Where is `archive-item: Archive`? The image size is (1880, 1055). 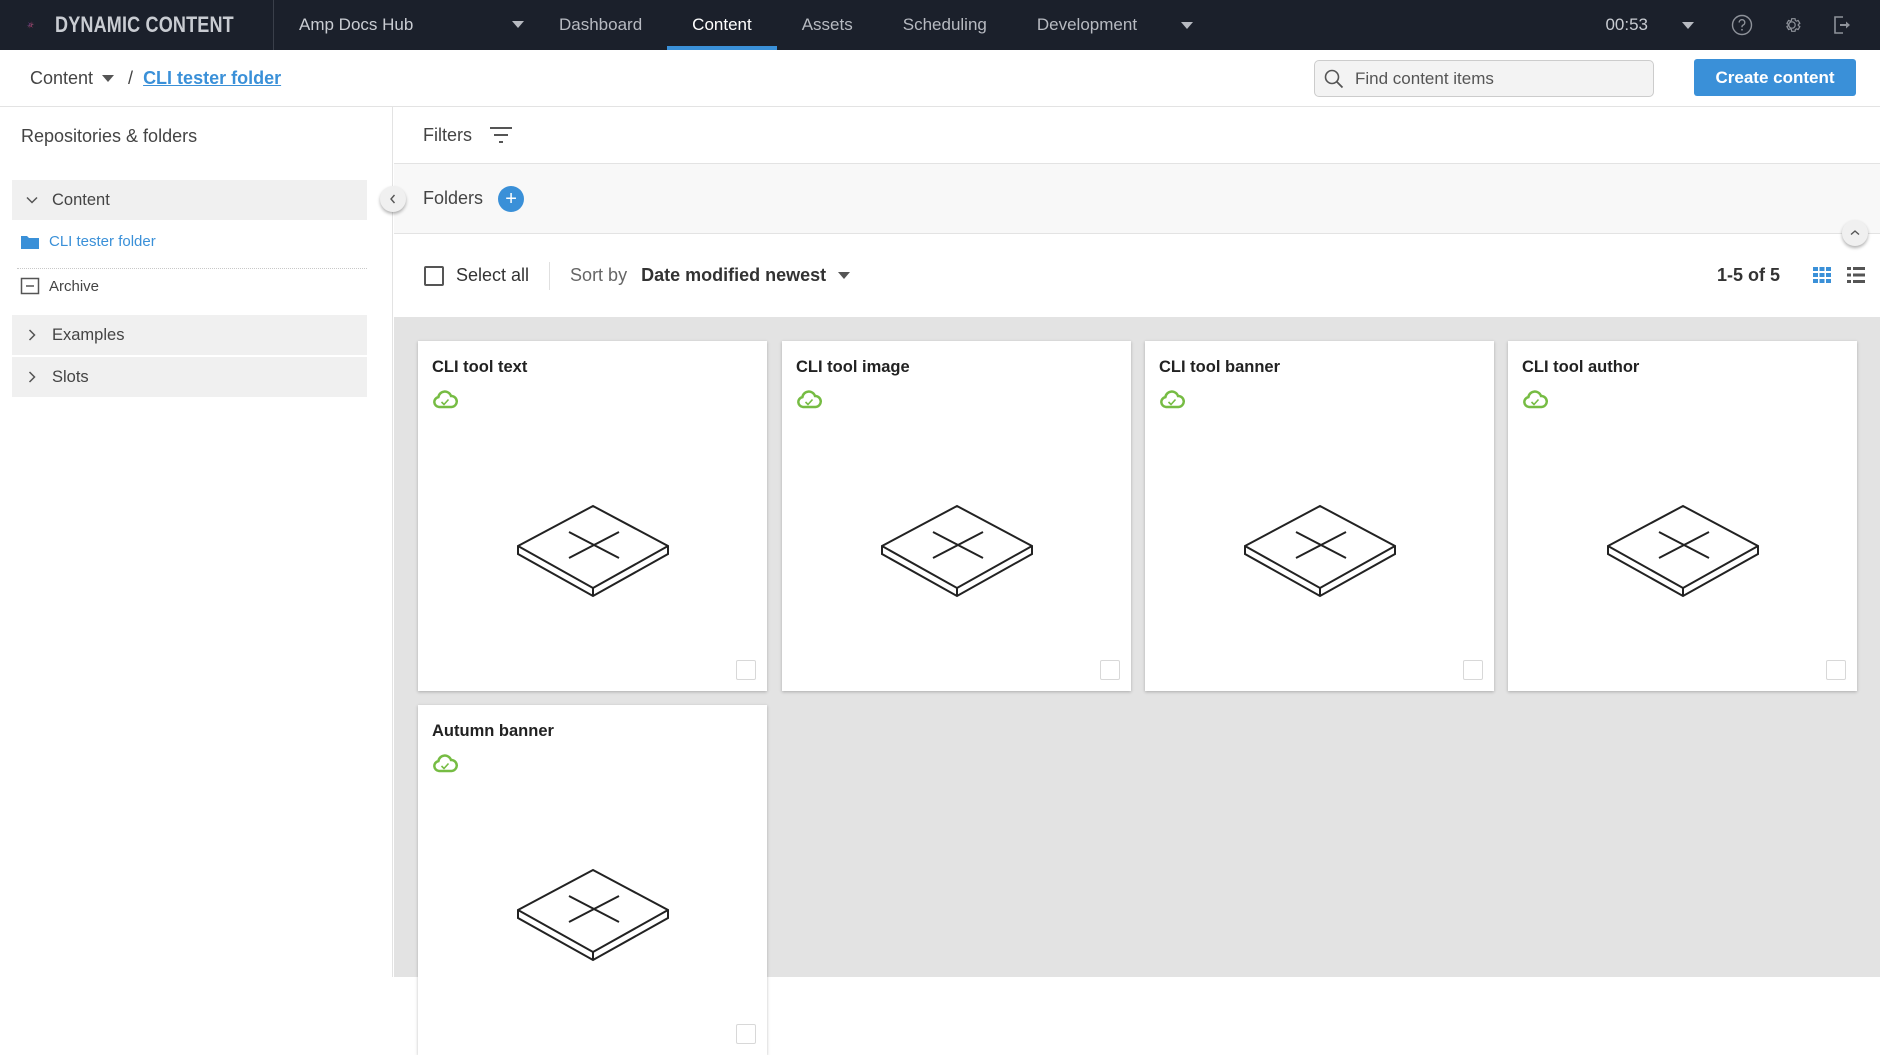 archive-item: Archive is located at coordinates (59, 286).